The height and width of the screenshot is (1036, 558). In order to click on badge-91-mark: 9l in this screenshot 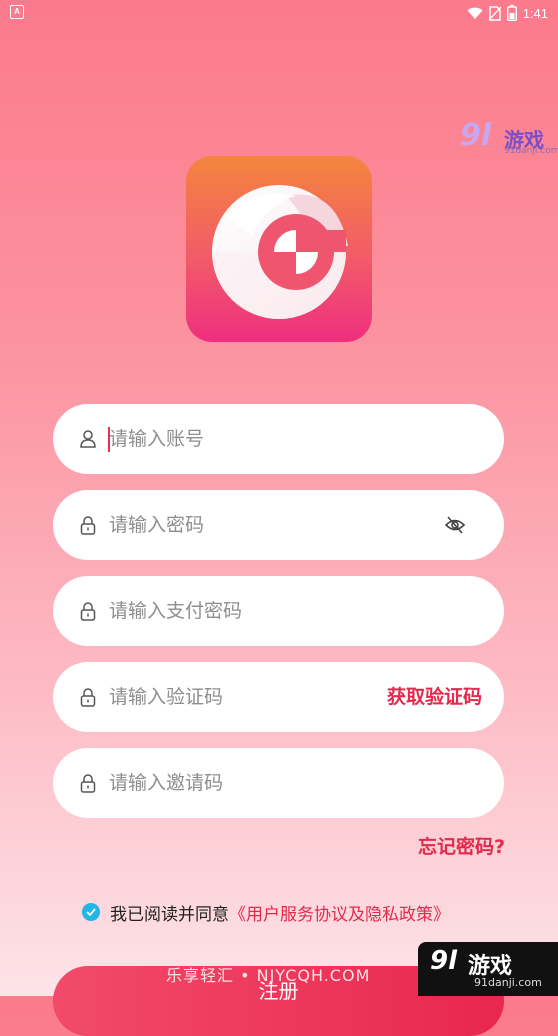, I will do `click(444, 961)`.